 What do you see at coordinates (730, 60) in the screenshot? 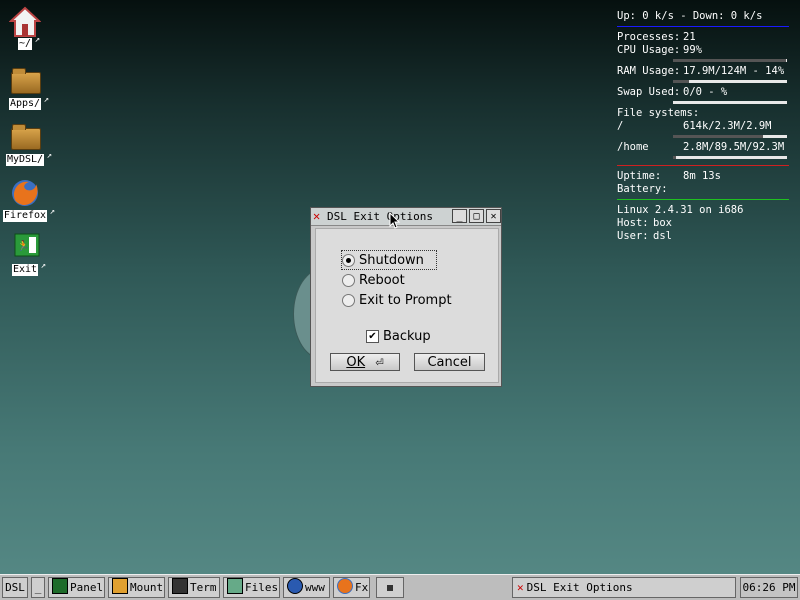
I see `cpu-bar` at bounding box center [730, 60].